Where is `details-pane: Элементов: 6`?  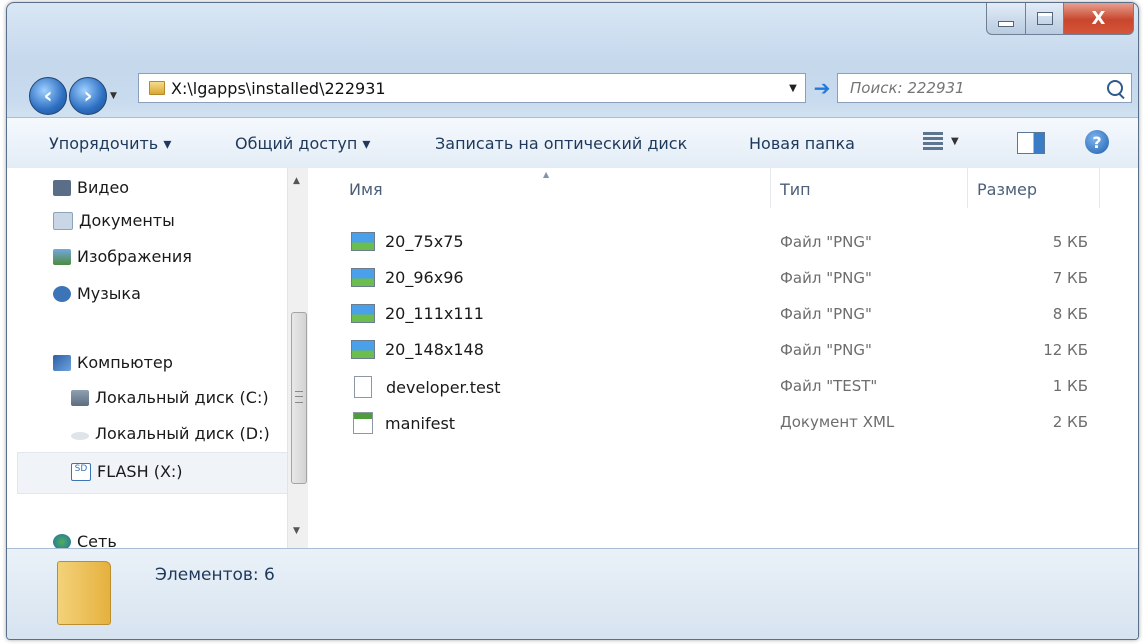 details-pane: Элементов: 6 is located at coordinates (572, 593).